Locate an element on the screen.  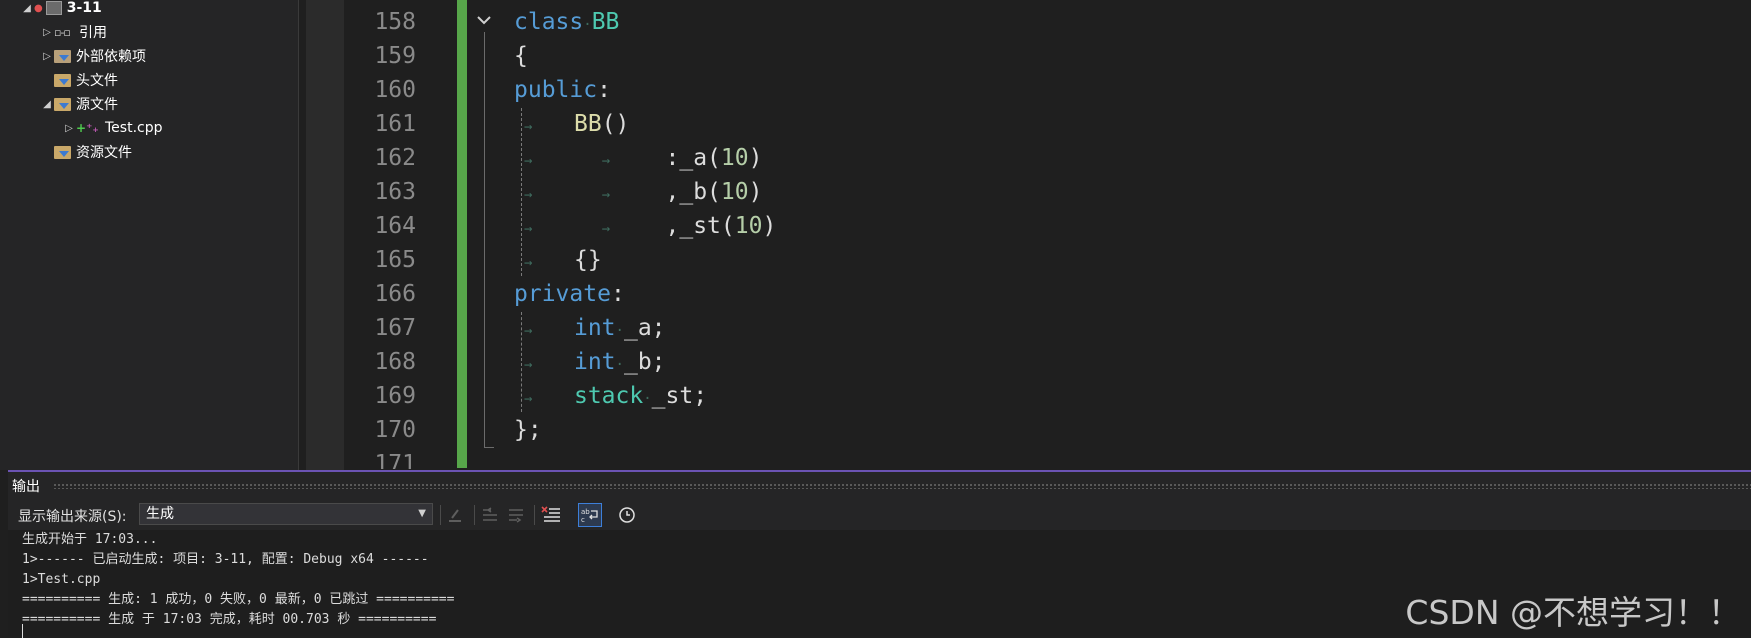
code-line-170: }; is located at coordinates (528, 430).